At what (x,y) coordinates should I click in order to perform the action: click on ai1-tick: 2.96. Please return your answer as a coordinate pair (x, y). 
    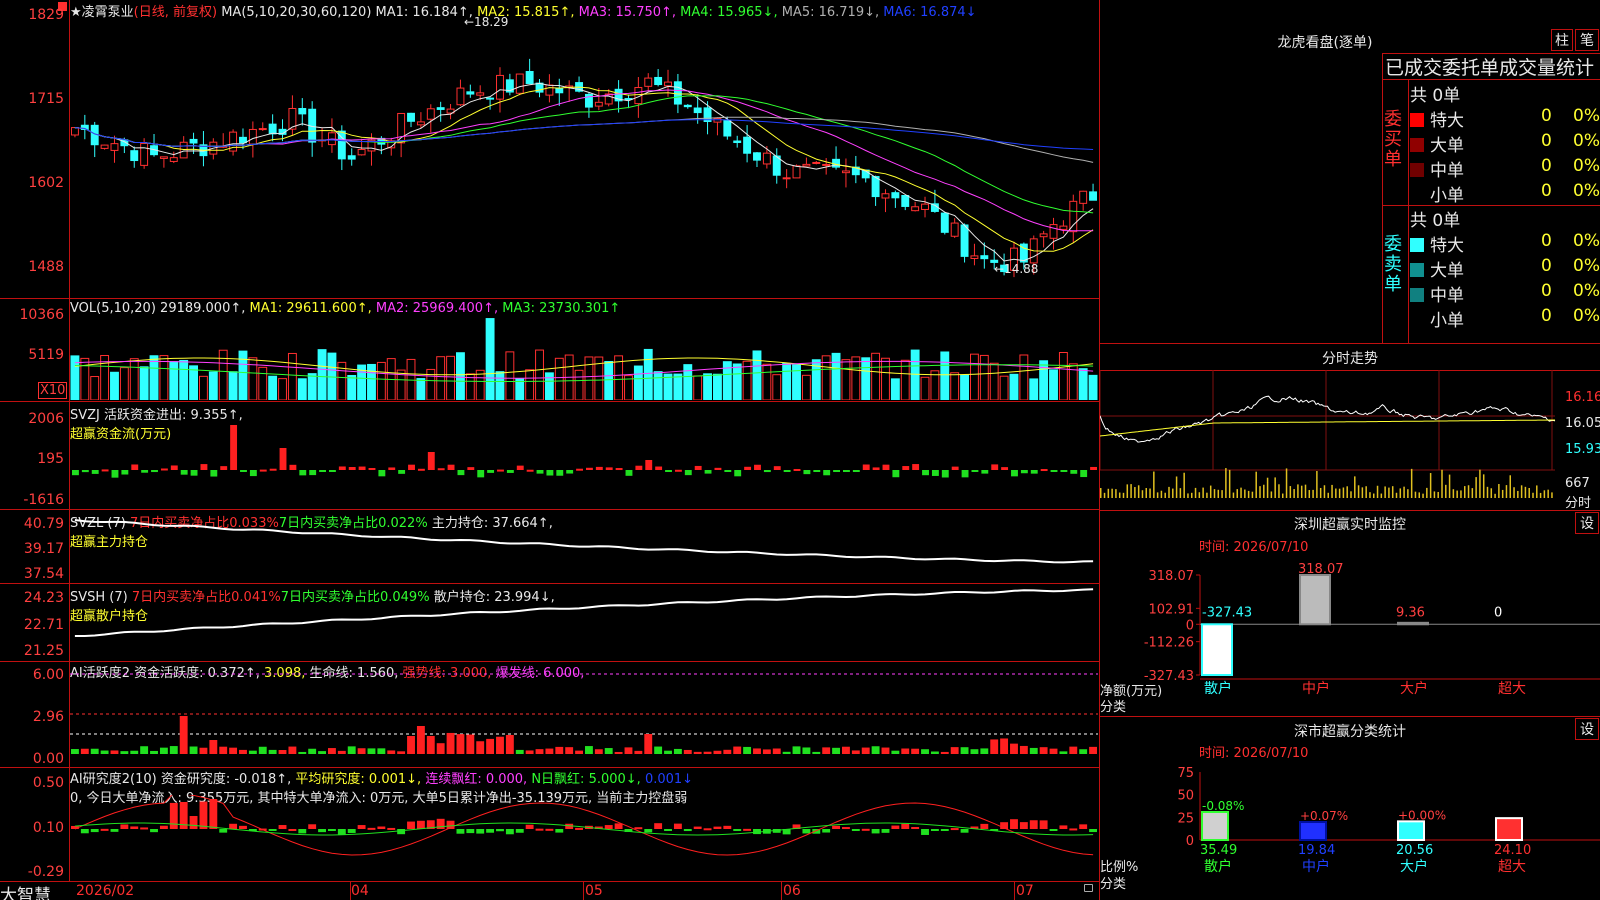
    Looking at the image, I should click on (48, 717).